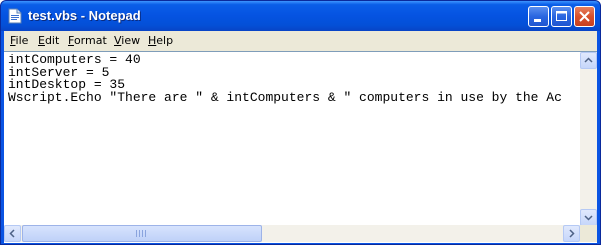  What do you see at coordinates (160, 40) in the screenshot?
I see `menu-help: Help` at bounding box center [160, 40].